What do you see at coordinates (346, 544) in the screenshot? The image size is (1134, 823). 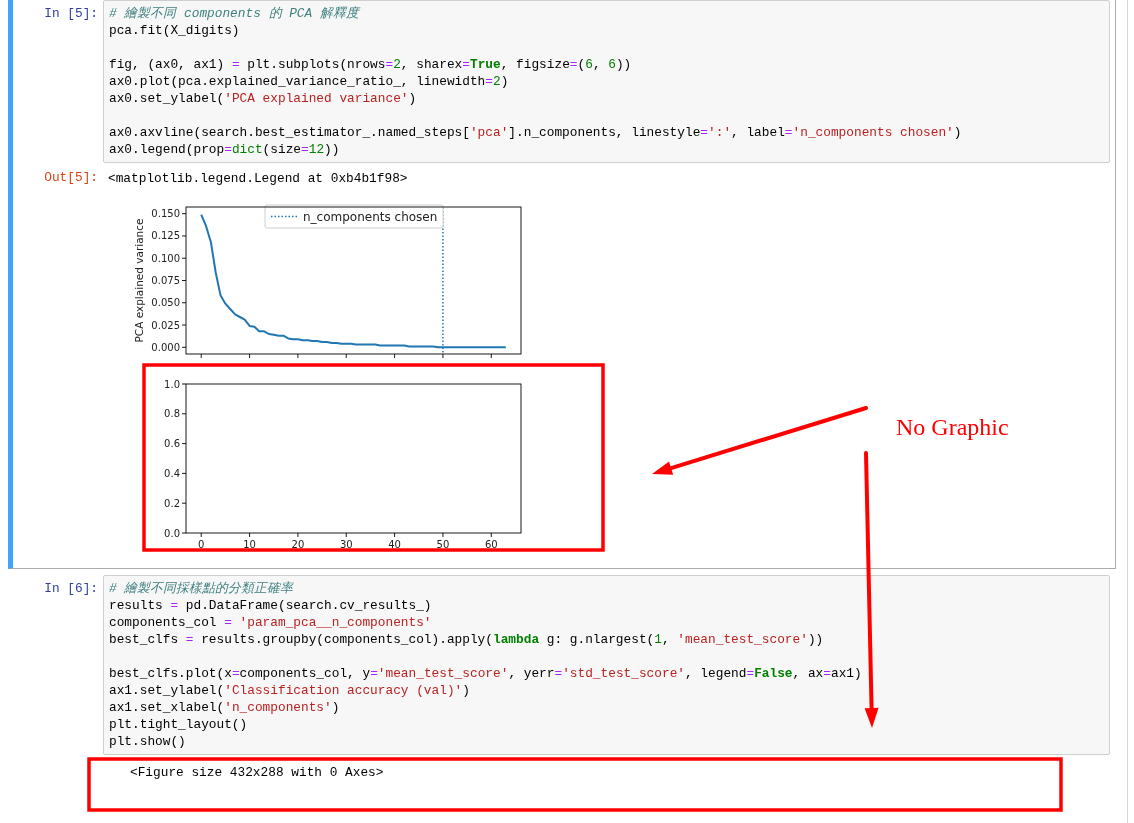 I see `tick-label: 30` at bounding box center [346, 544].